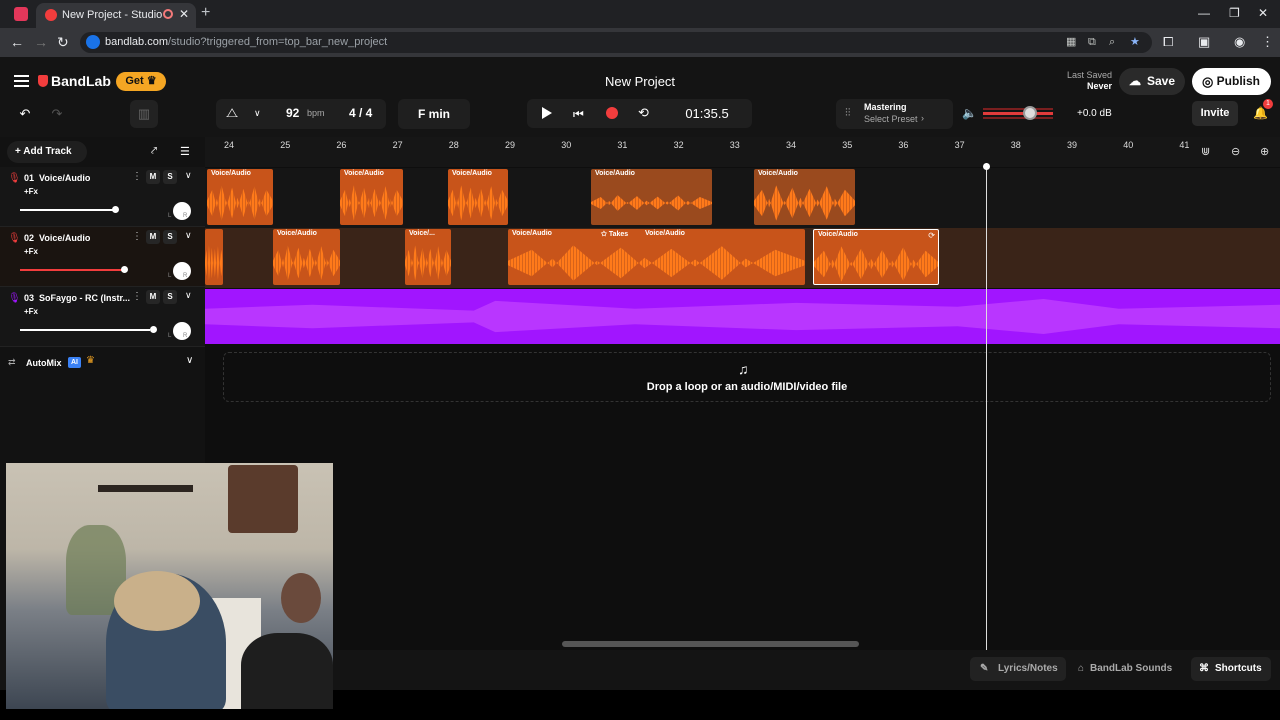 The width and height of the screenshot is (1280, 720). I want to click on get-membership-button: Get ♛, so click(141, 81).